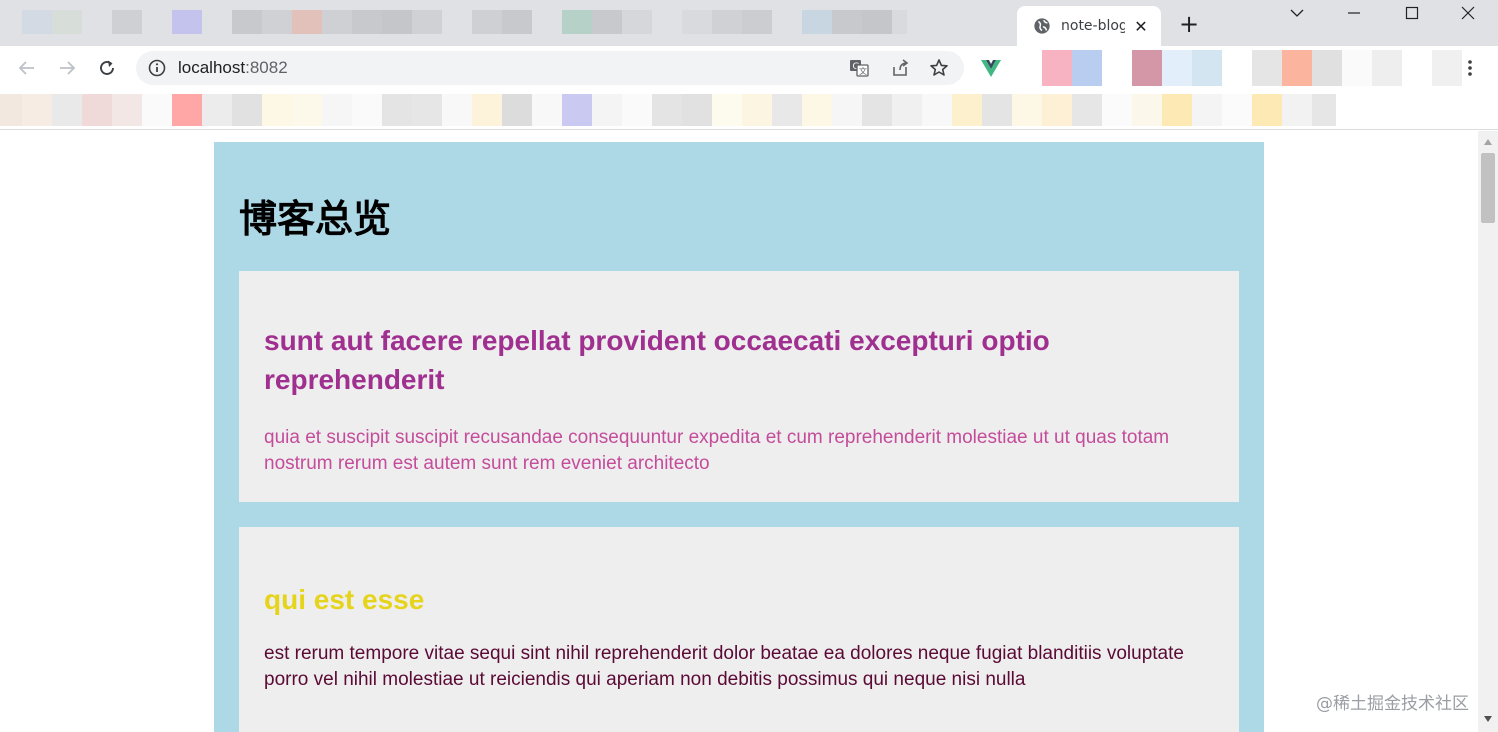 The height and width of the screenshot is (732, 1498). Describe the element at coordinates (1468, 13) in the screenshot. I see `close-window-icon` at that location.